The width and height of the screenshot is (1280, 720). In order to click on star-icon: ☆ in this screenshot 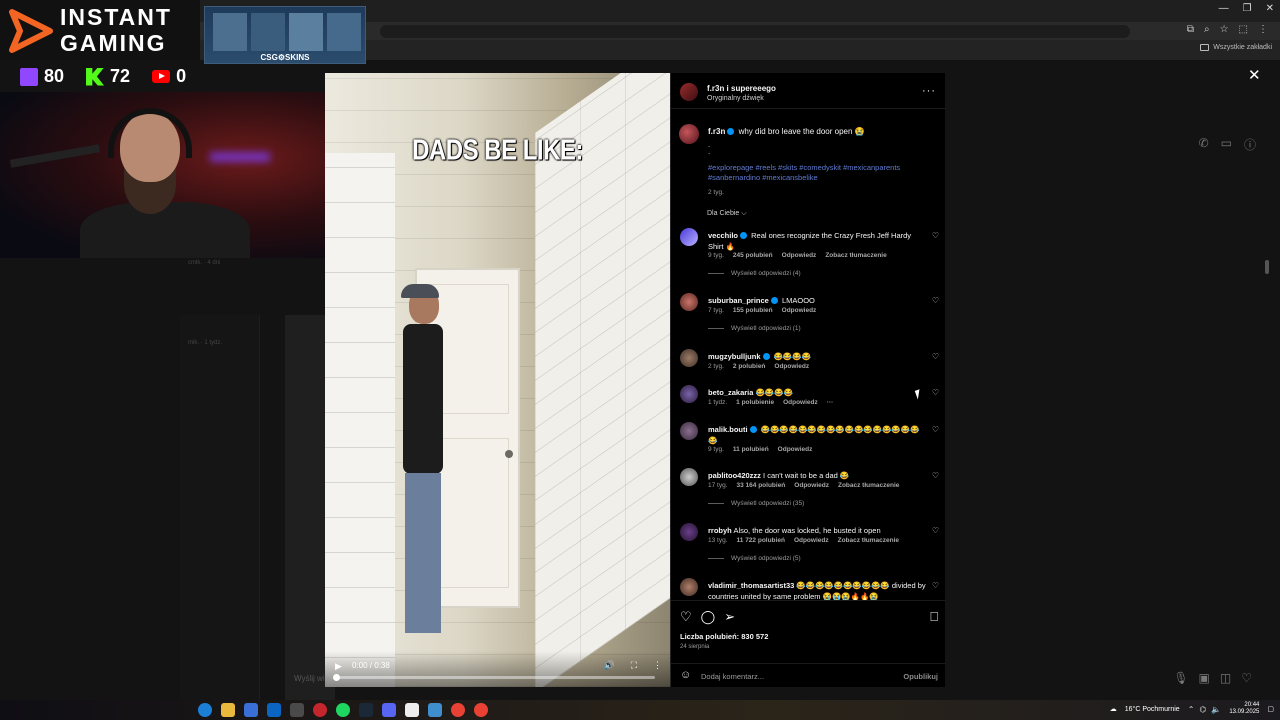, I will do `click(1224, 29)`.